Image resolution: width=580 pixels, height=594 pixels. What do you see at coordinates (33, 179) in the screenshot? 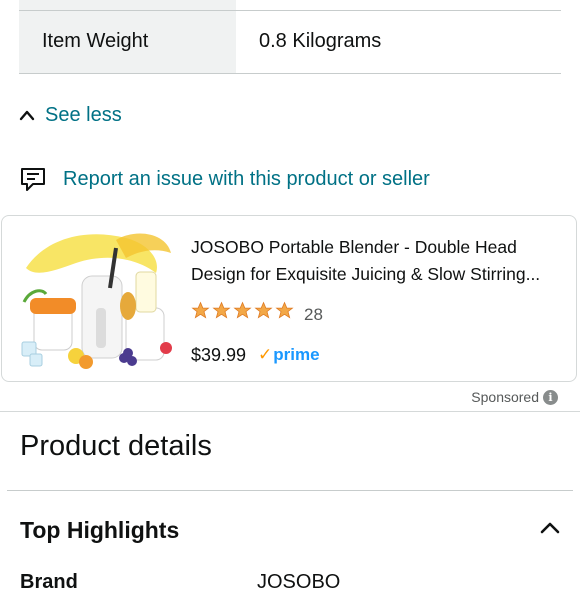
I see `report-flag-icon` at bounding box center [33, 179].